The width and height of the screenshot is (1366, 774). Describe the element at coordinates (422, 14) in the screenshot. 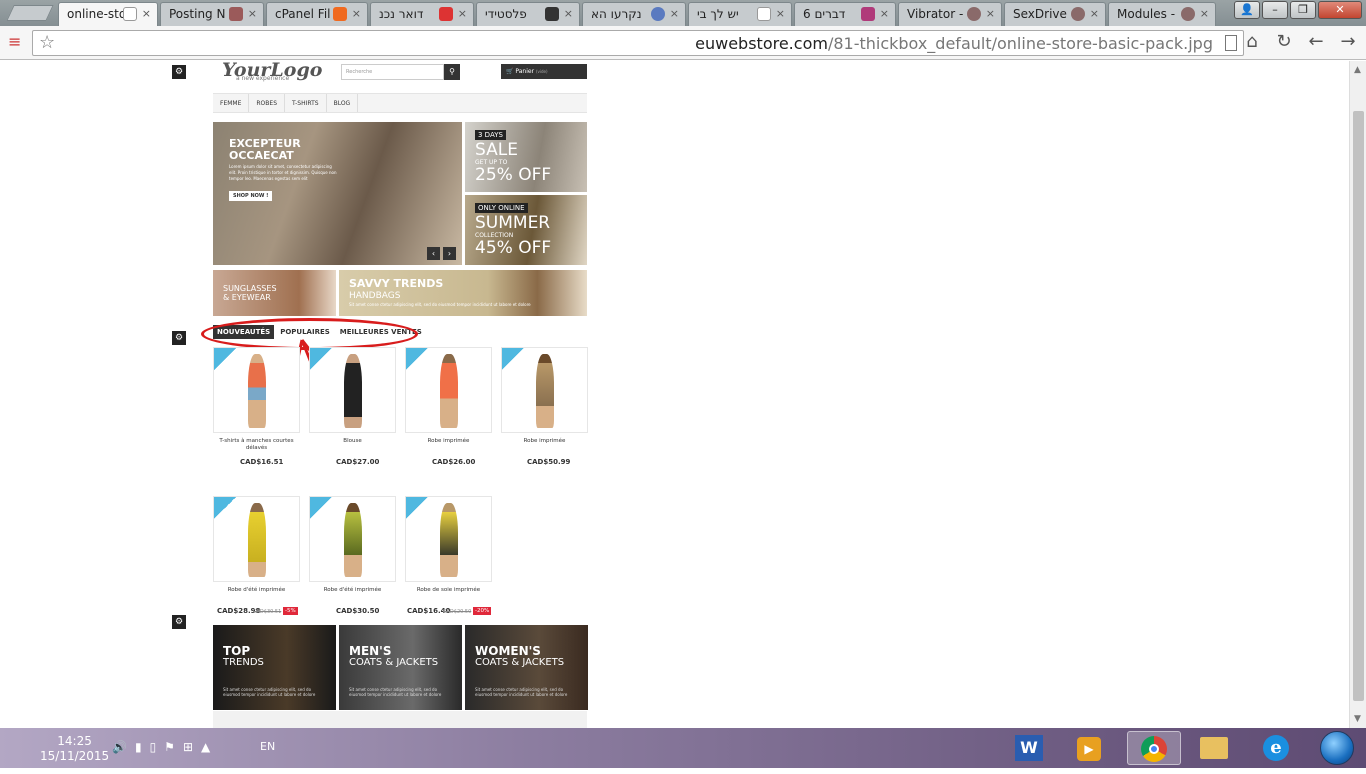

I see `tab-3: דואר נכנ ×` at that location.